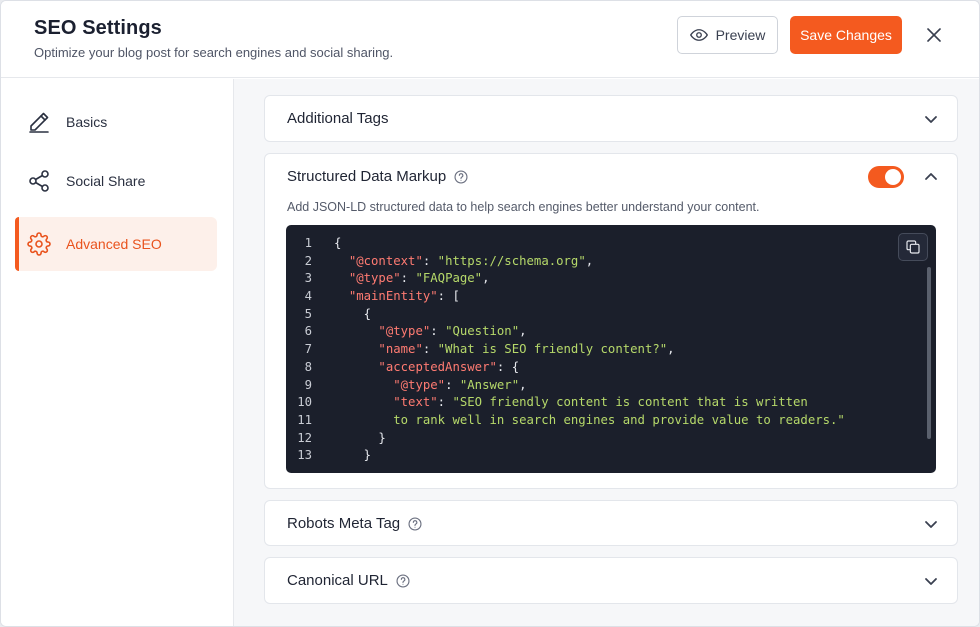 Image resolution: width=980 pixels, height=627 pixels. I want to click on code-line: 9 "@type": "Answer",, so click(611, 386).